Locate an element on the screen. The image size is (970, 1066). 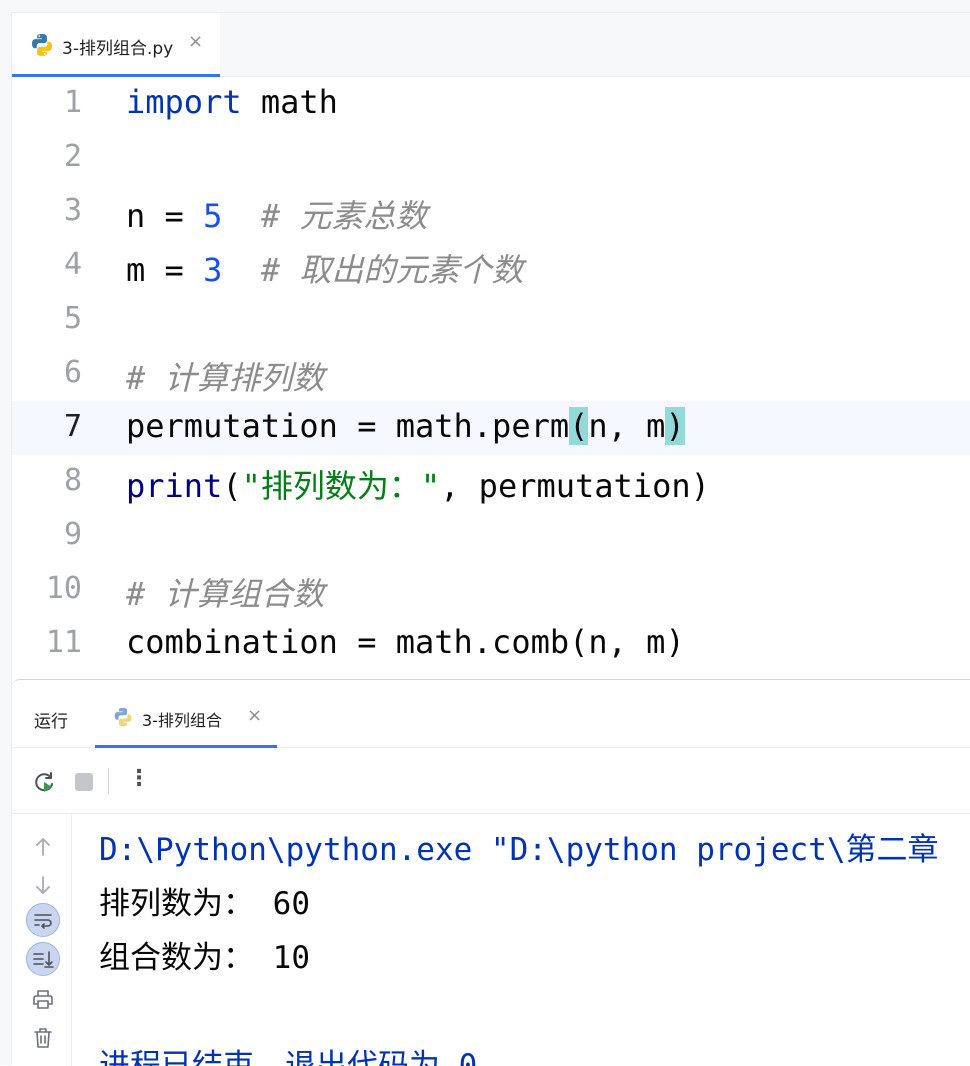
line-number: 5 is located at coordinates (72, 318).